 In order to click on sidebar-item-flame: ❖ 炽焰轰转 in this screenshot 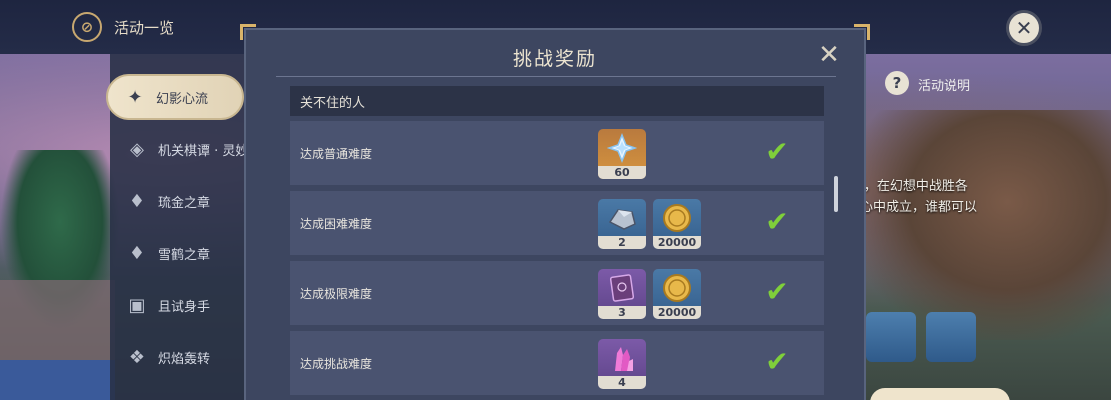, I will do `click(180, 357)`.